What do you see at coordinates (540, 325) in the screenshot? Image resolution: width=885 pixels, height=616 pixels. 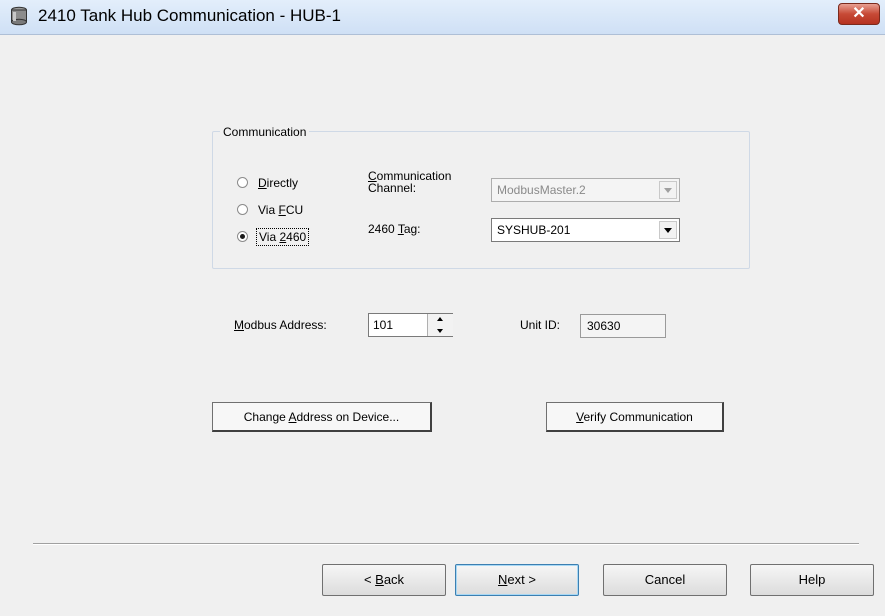 I see `unit-id-label: Unit ID:` at bounding box center [540, 325].